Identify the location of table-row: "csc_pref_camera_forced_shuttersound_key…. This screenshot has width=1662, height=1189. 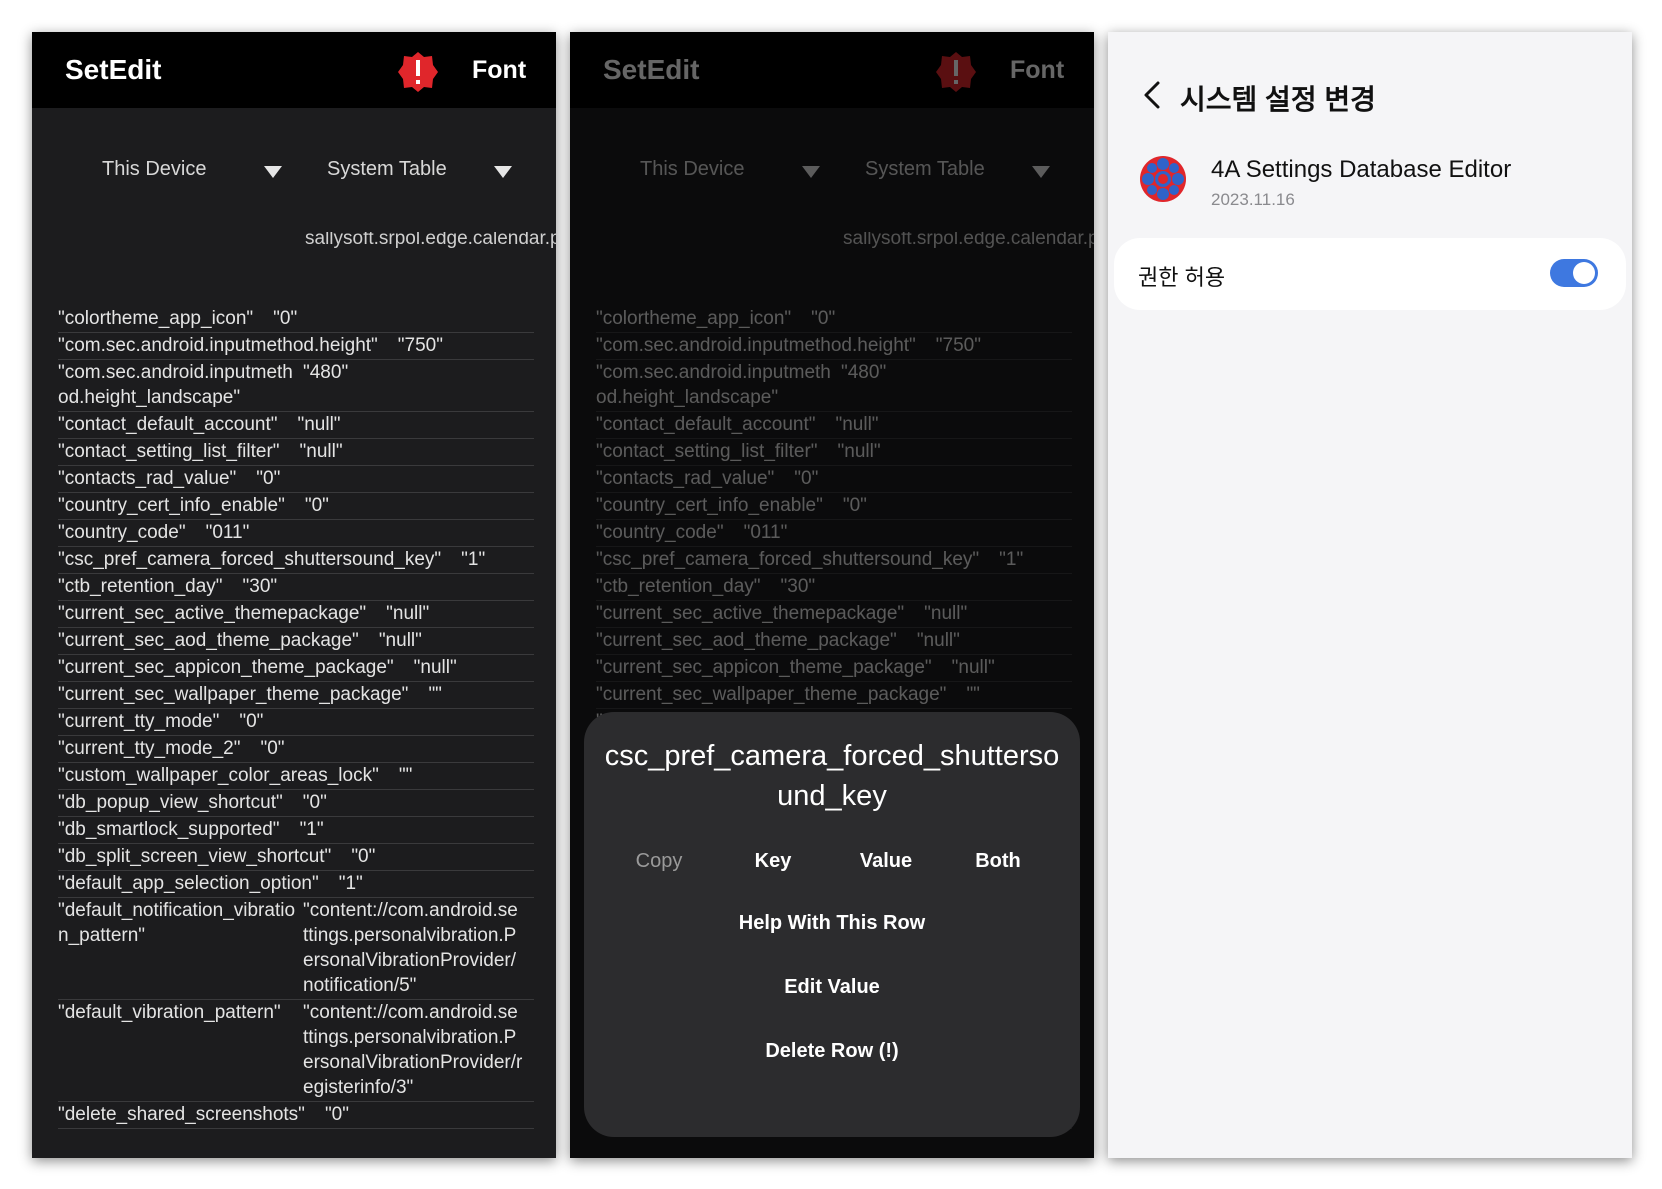
(296, 560).